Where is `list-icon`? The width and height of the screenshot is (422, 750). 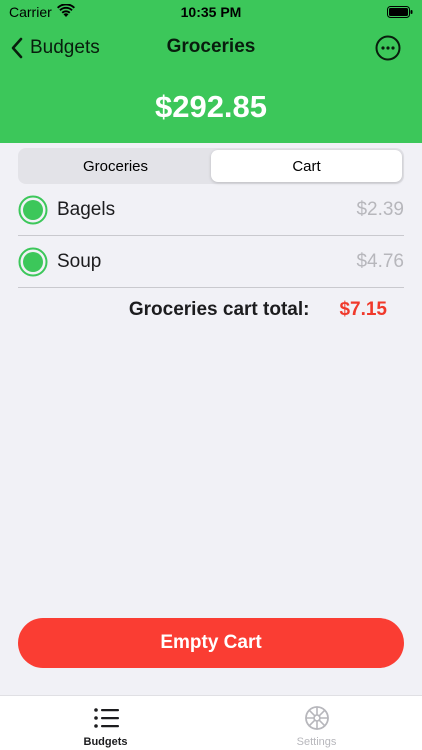
list-icon is located at coordinates (106, 718).